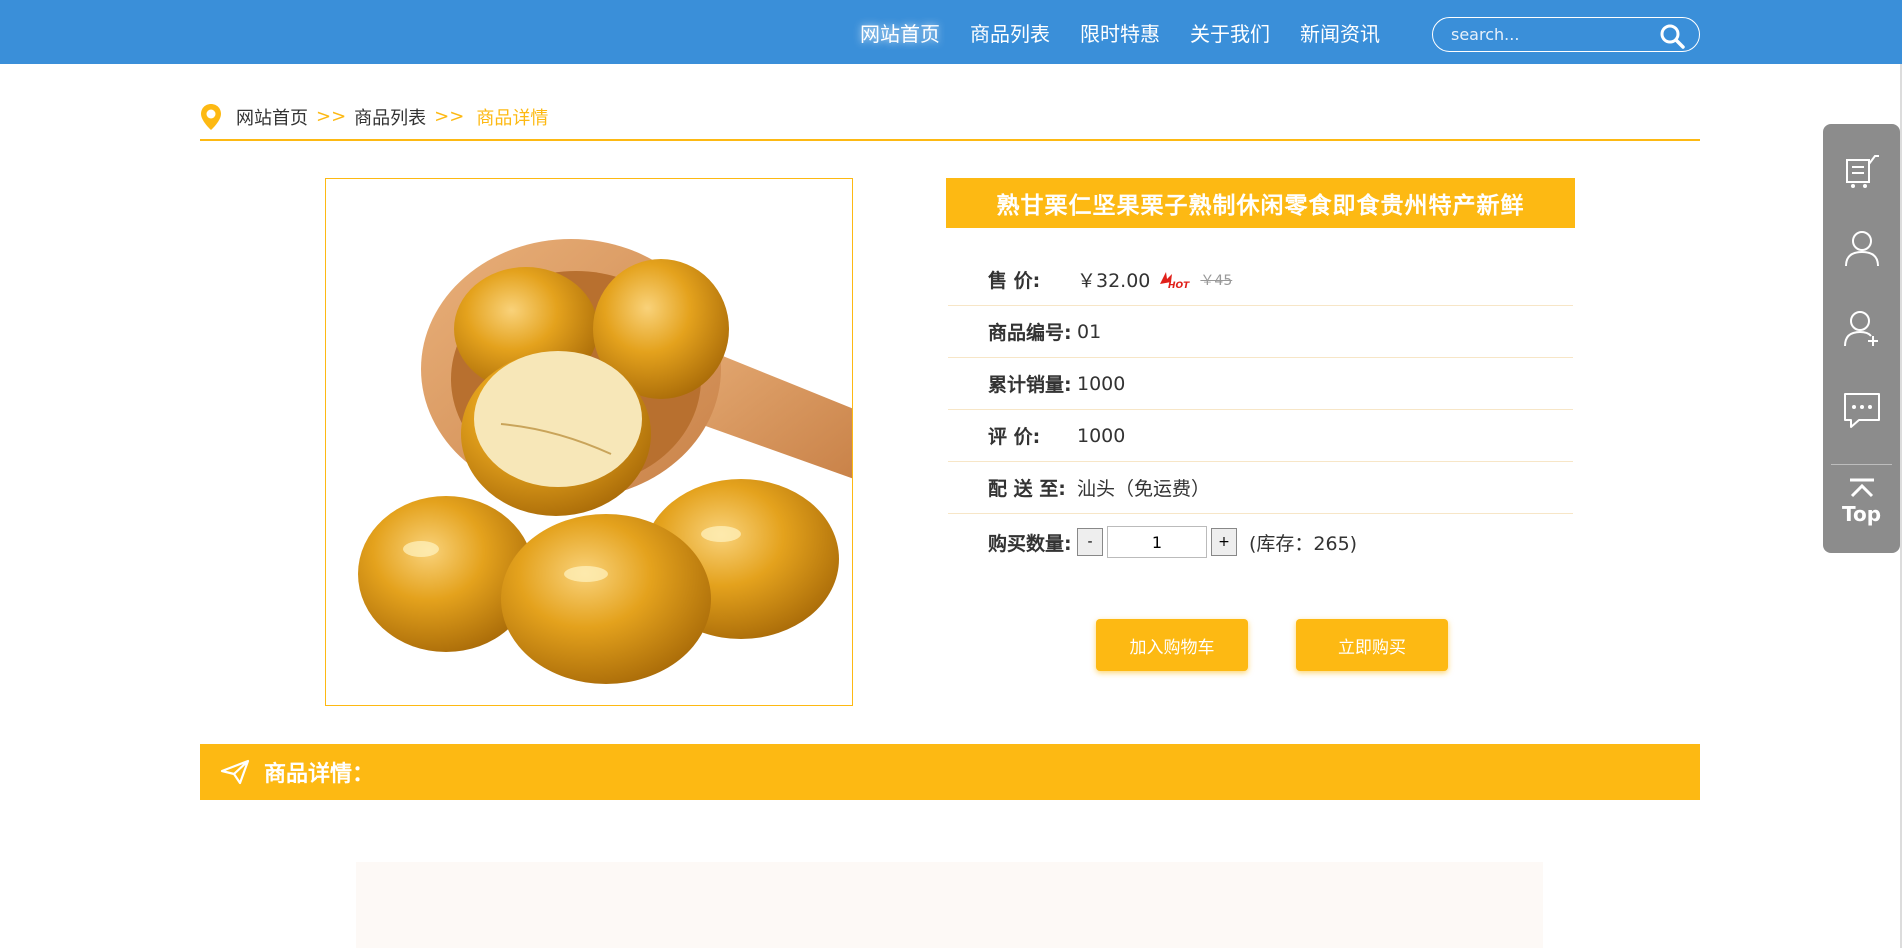  What do you see at coordinates (1260, 280) in the screenshot?
I see `price-row: 售 价: ￥32.00 HOT ￥45` at bounding box center [1260, 280].